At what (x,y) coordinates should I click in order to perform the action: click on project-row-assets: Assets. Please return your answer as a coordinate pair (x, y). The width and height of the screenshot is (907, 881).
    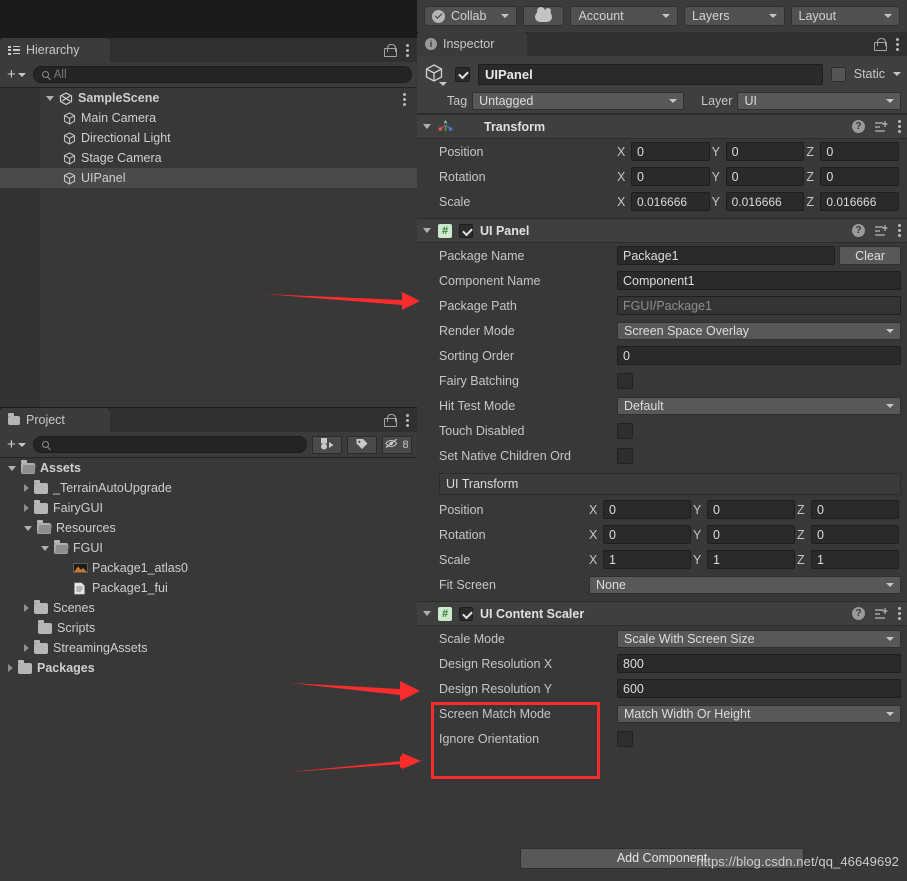
    Looking at the image, I should click on (208, 468).